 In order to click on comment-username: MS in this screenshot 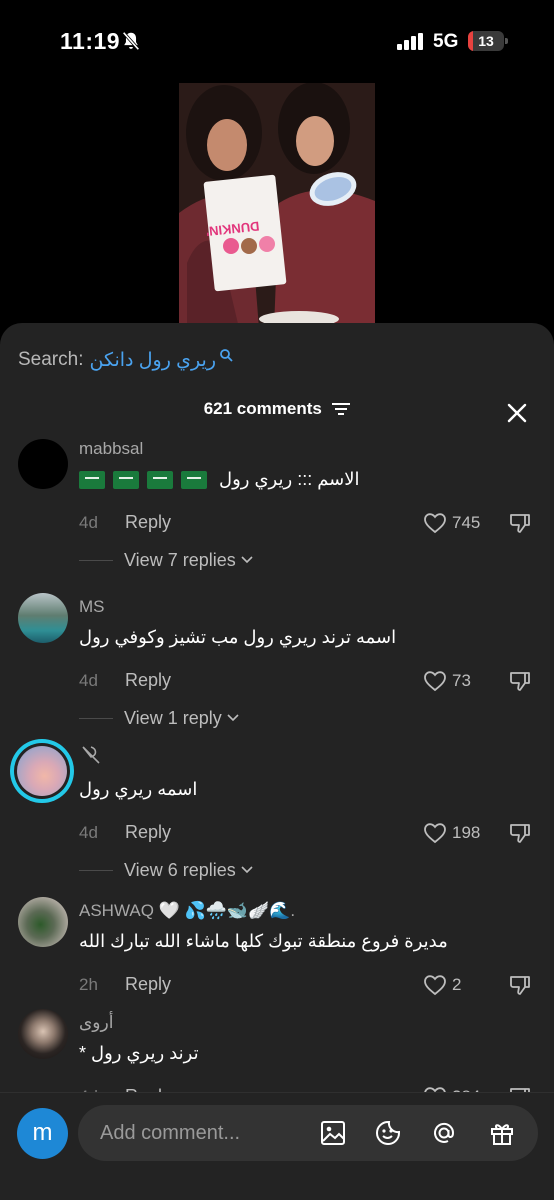, I will do `click(92, 607)`.